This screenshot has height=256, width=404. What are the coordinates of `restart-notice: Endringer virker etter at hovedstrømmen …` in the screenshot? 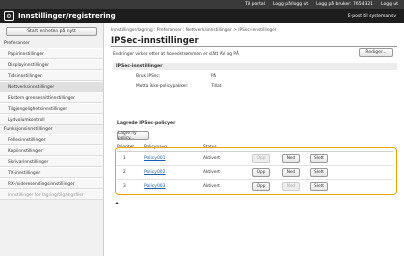 It's located at (176, 54).